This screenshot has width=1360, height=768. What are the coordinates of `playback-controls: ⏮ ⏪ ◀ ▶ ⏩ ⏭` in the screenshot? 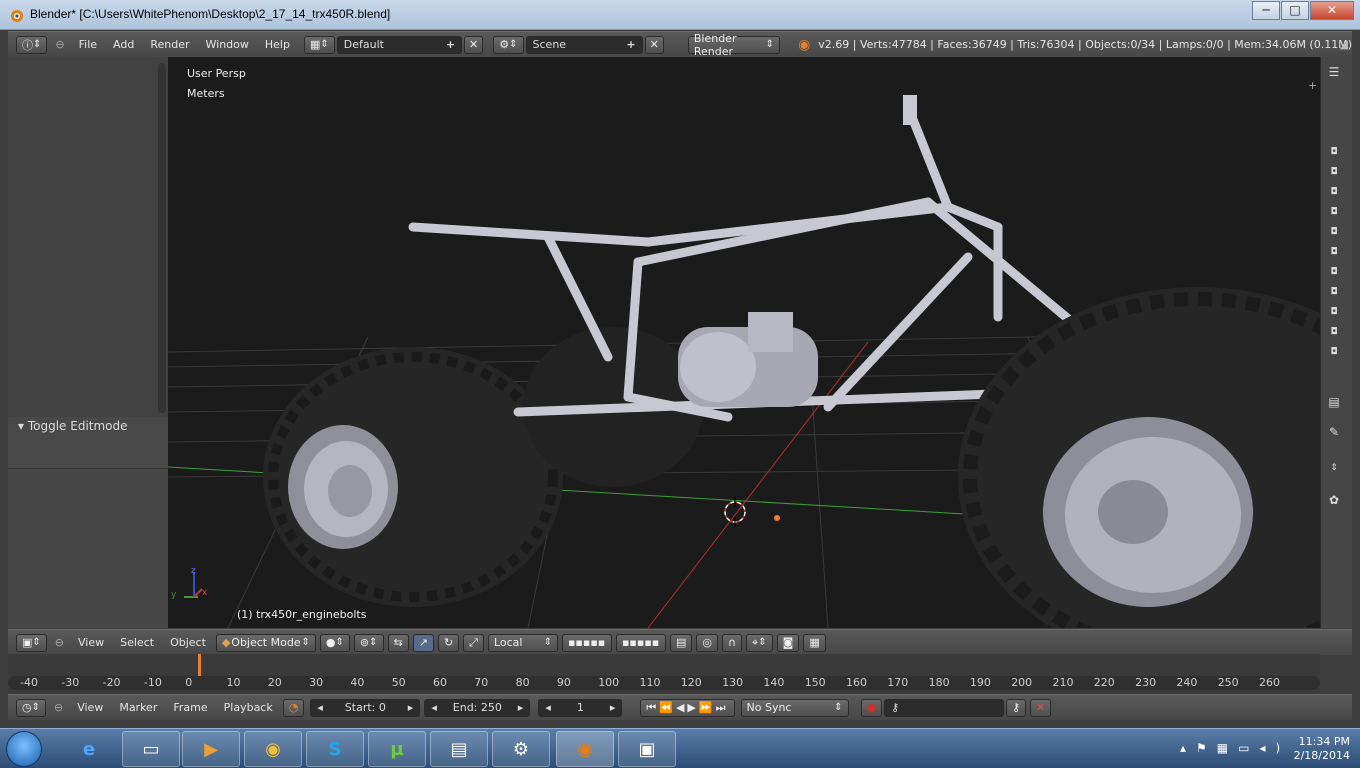 It's located at (687, 707).